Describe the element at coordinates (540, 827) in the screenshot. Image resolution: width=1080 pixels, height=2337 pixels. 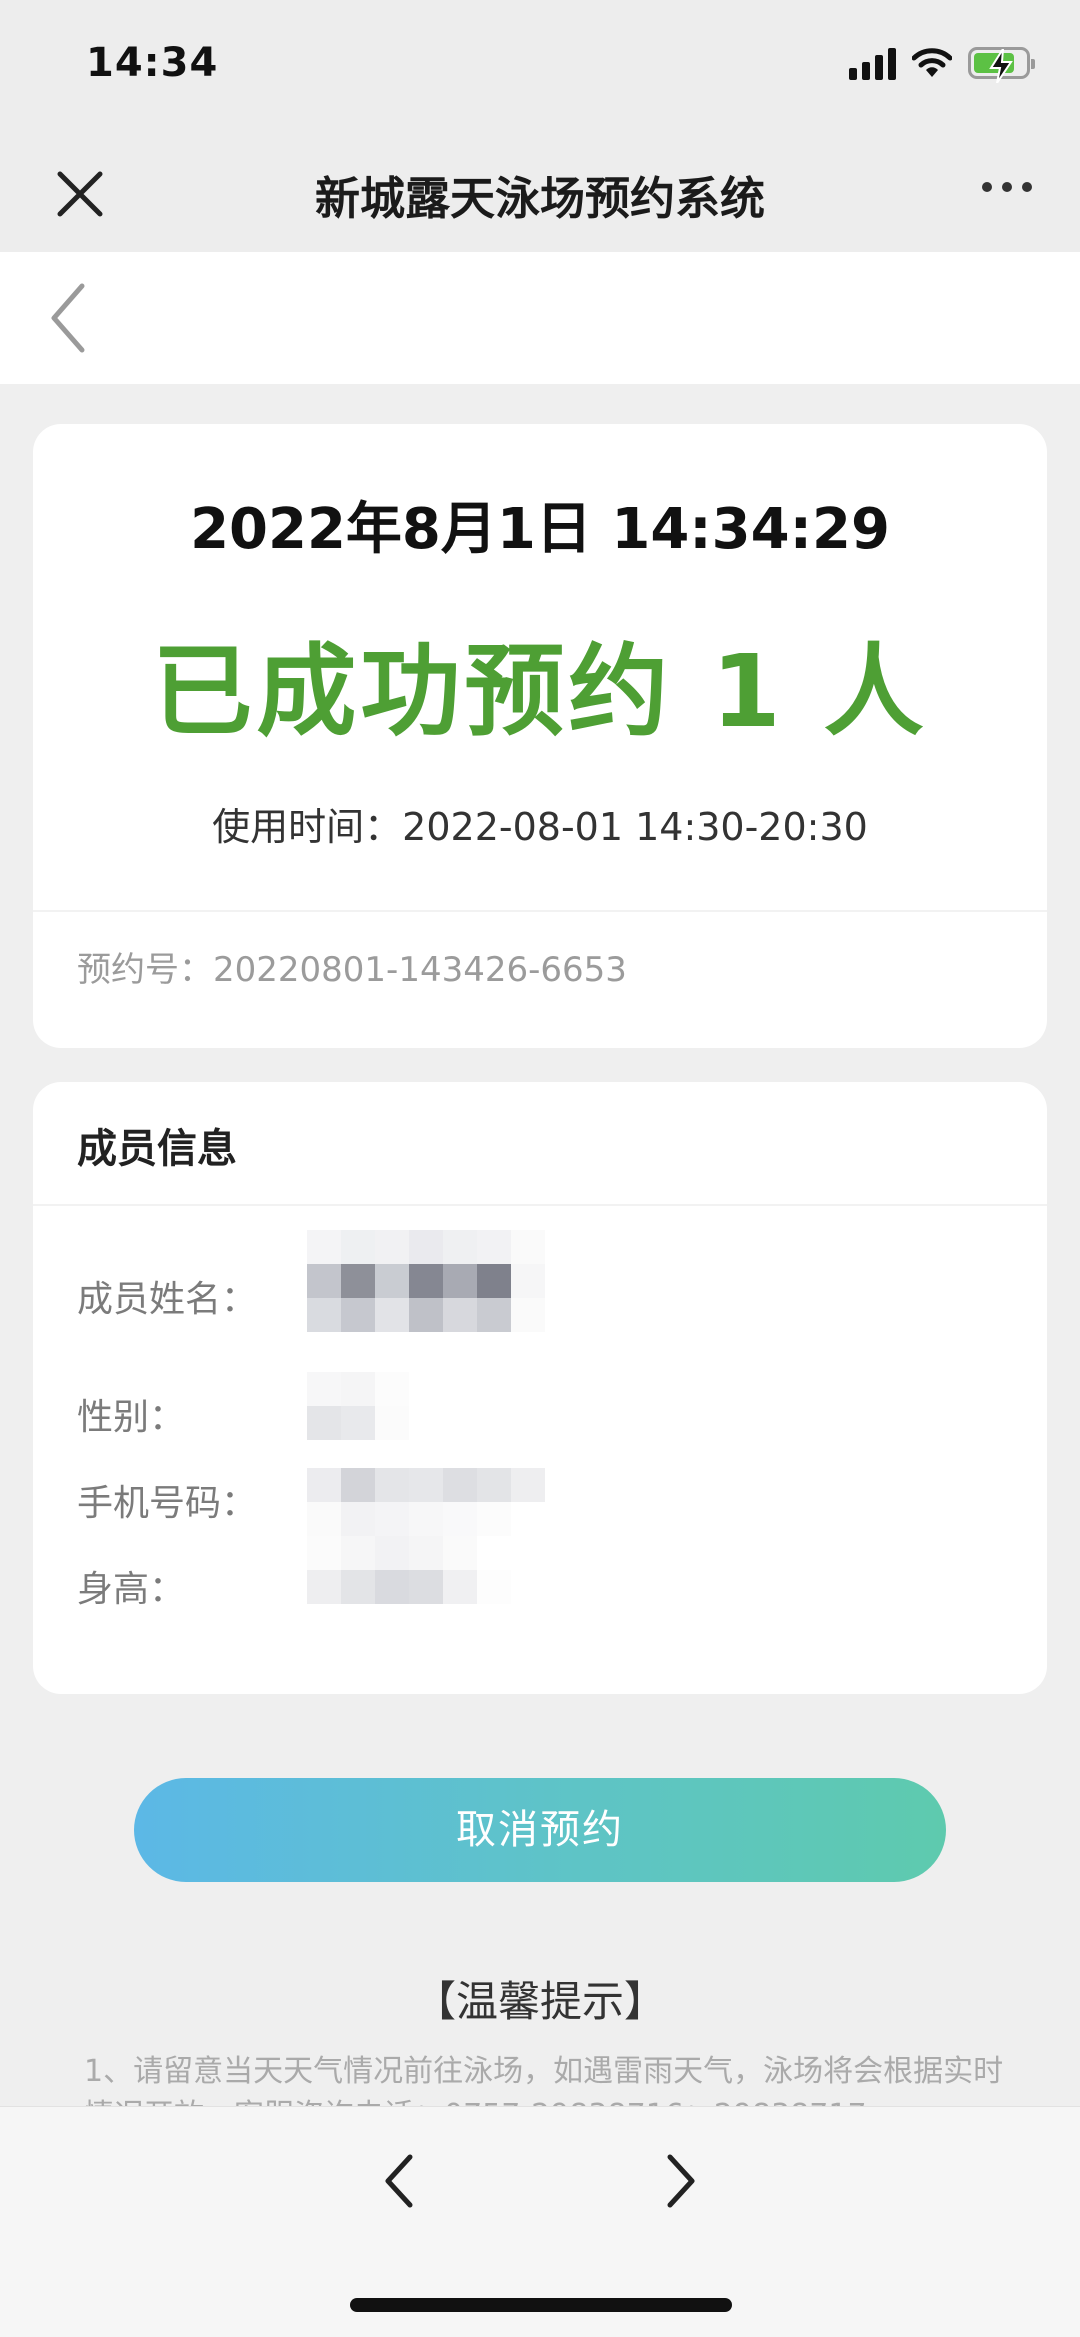
I see `usage-time: 使用时间：2022-08-01 14:30-20:30` at that location.